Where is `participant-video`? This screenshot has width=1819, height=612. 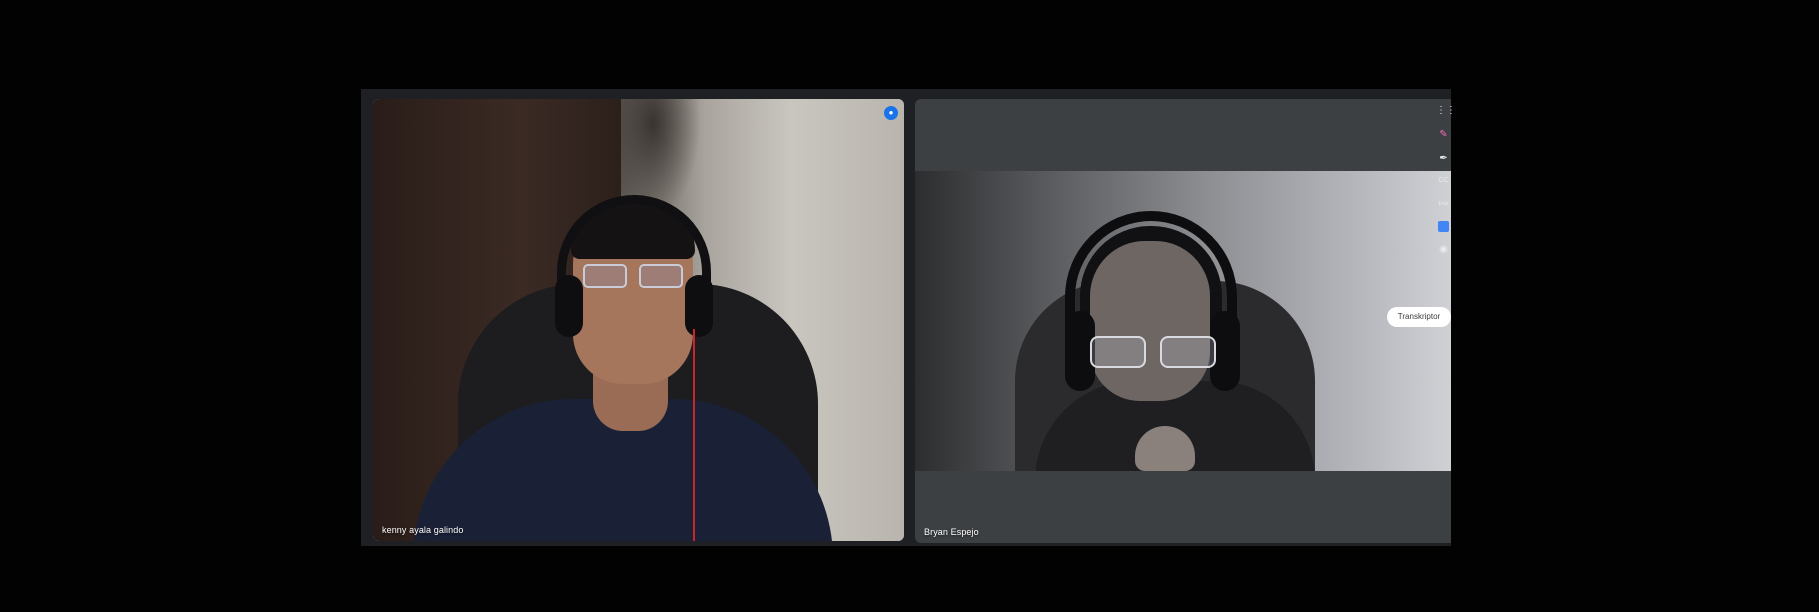 participant-video is located at coordinates (1183, 321).